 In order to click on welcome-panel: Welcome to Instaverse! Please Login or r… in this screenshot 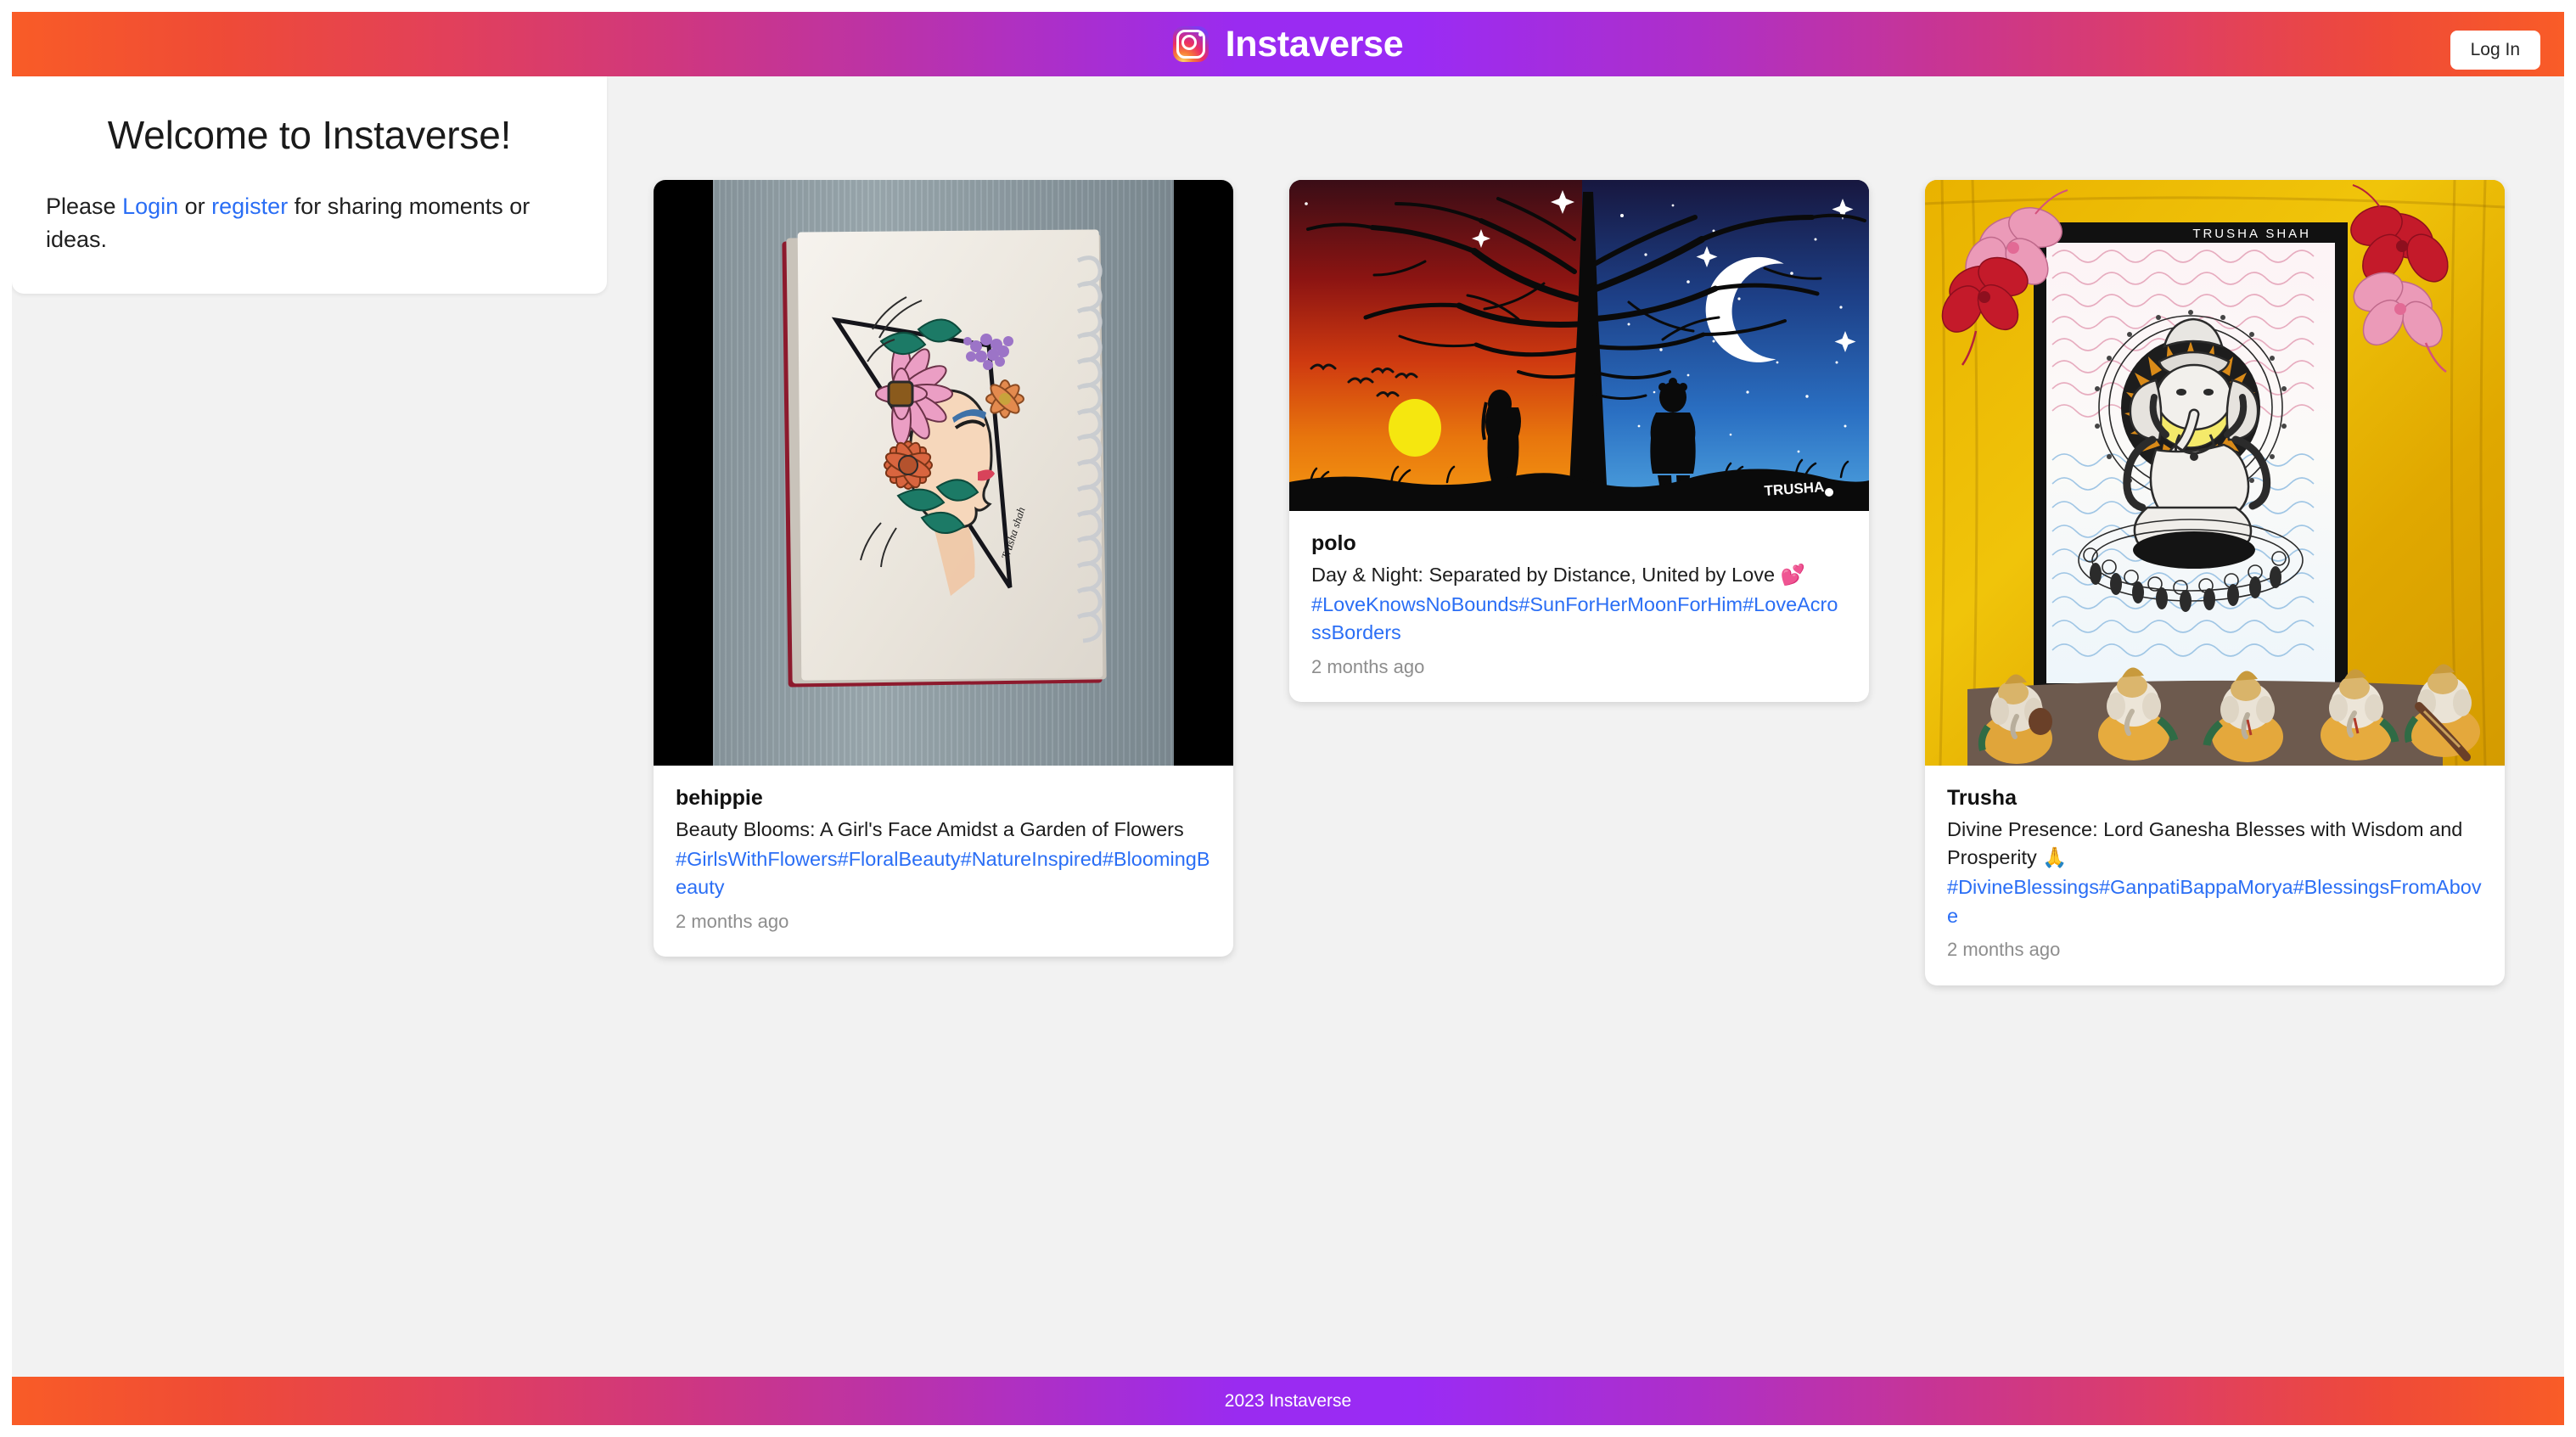, I will do `click(309, 185)`.